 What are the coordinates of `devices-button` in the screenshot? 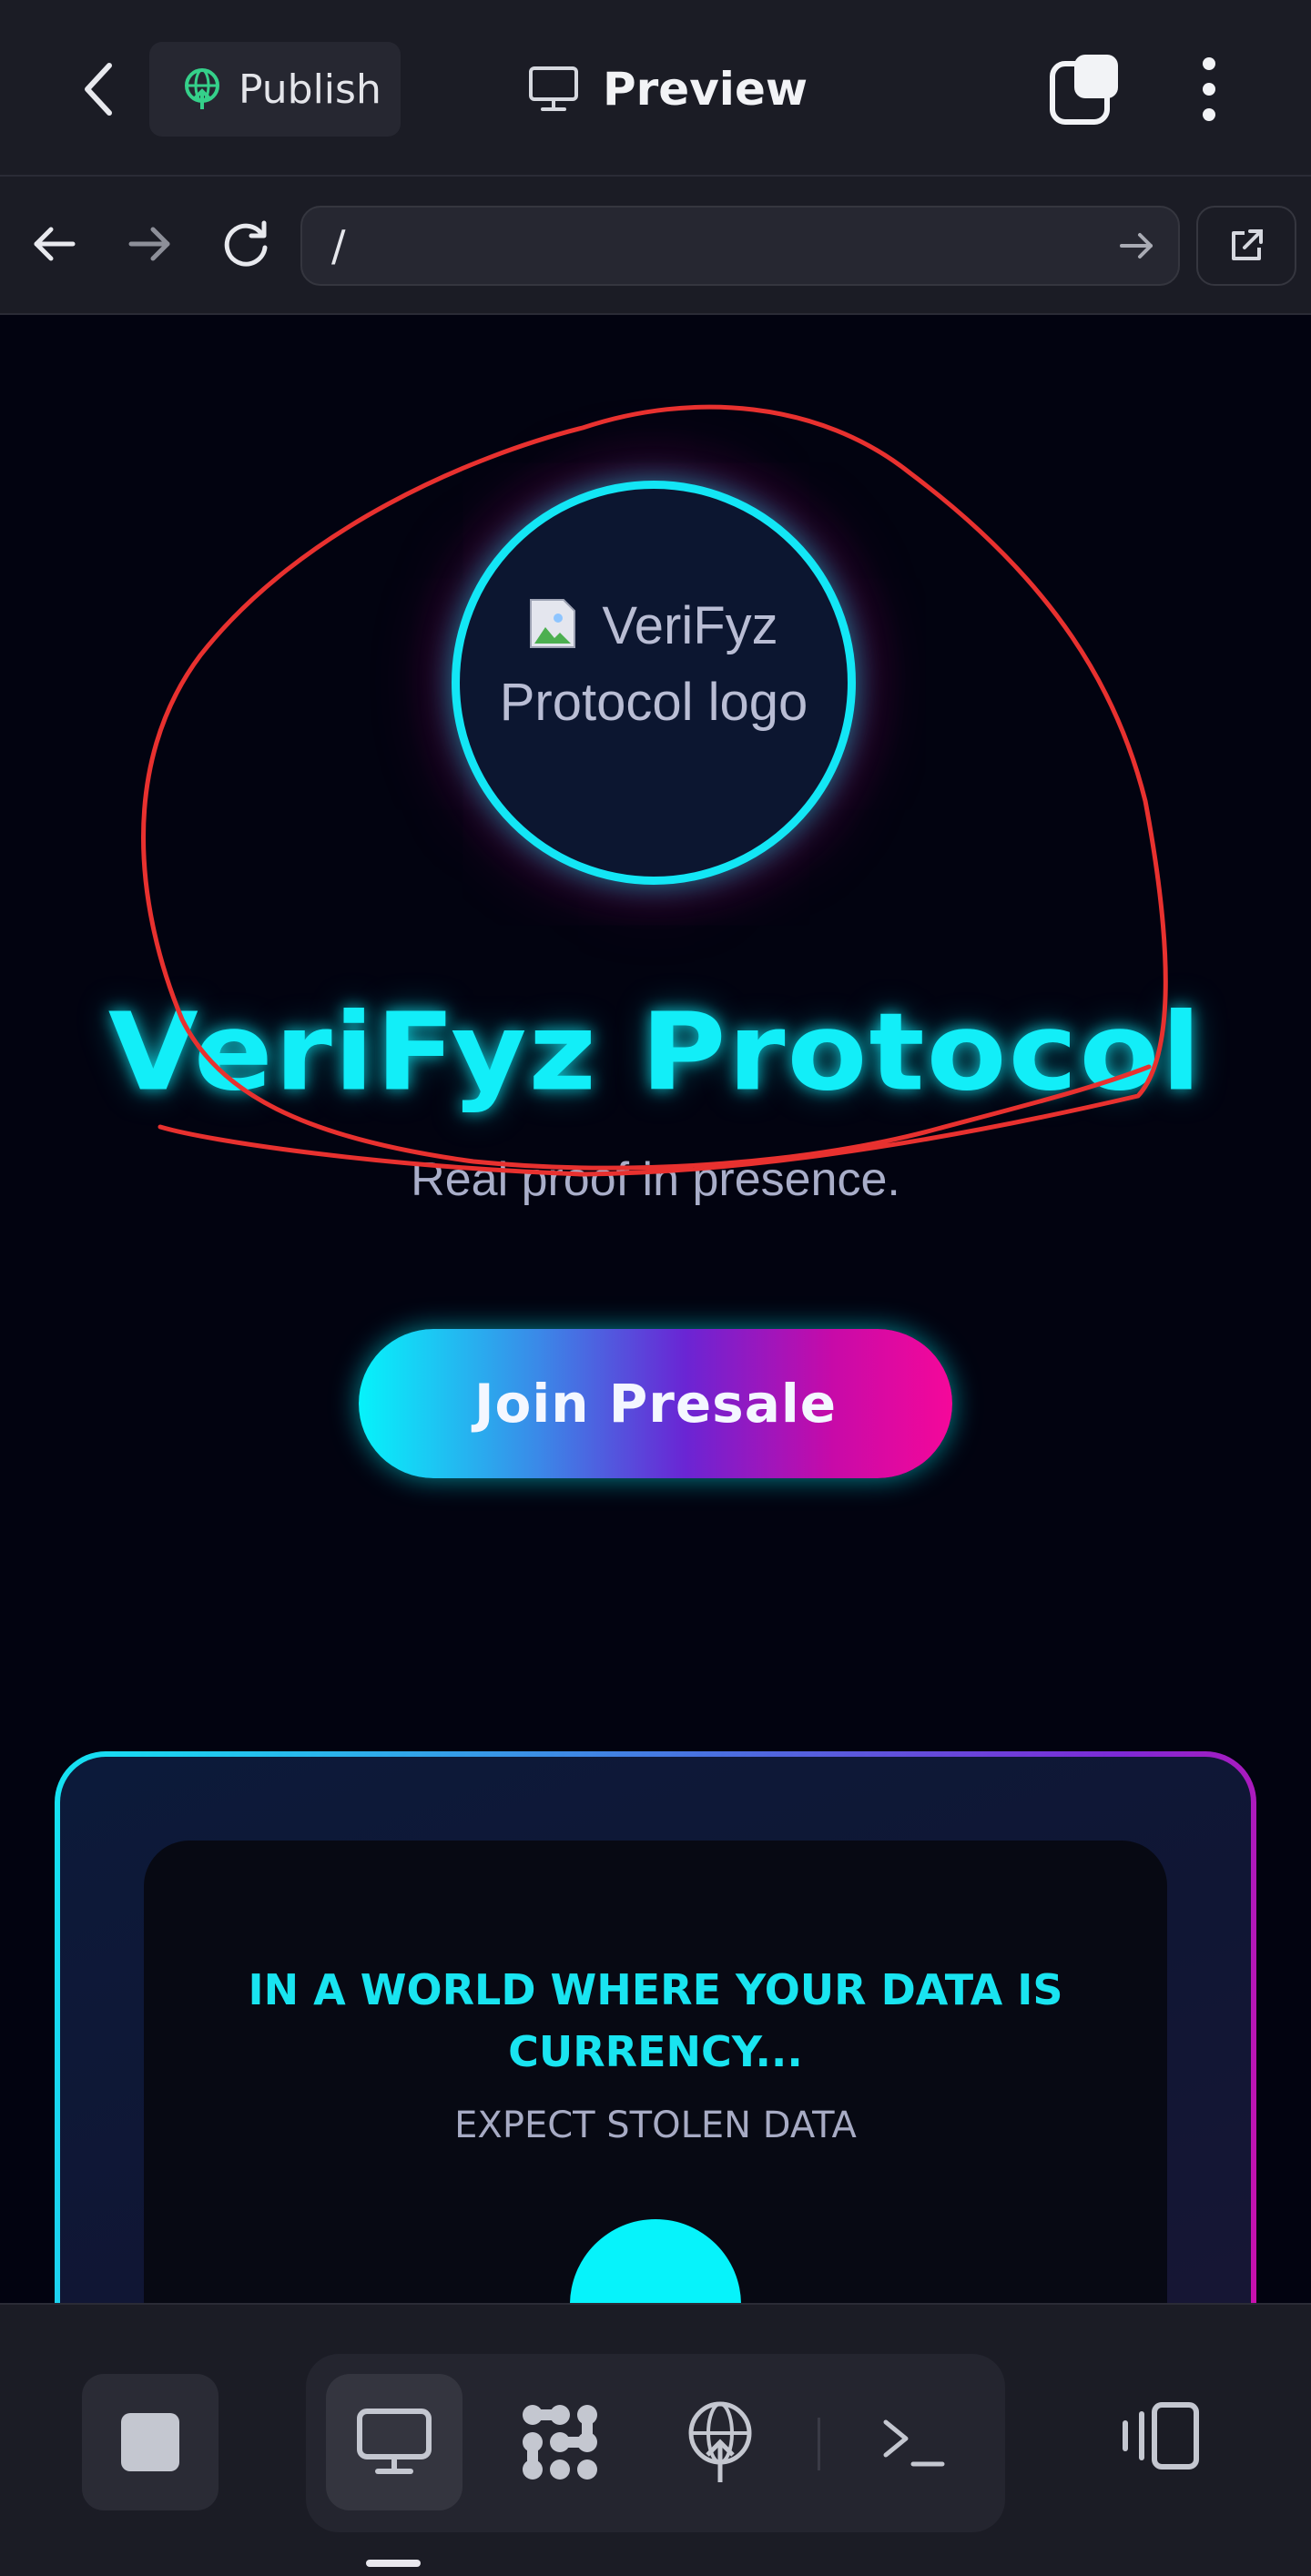 It's located at (1158, 2435).